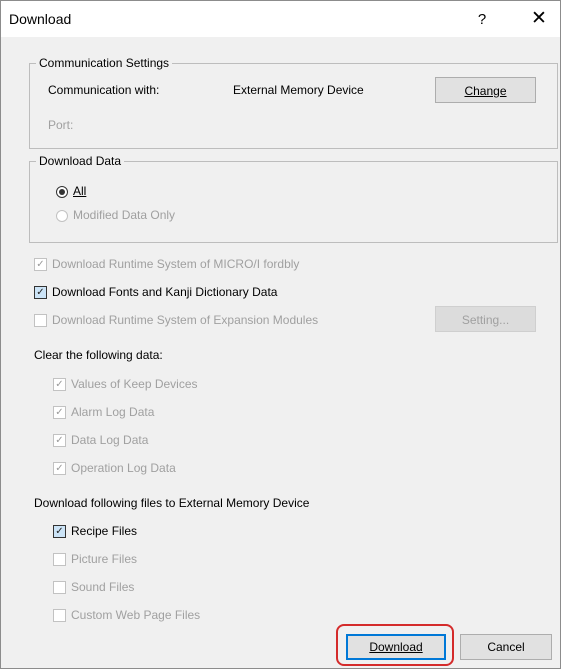  I want to click on operation-log-label: Operation Log Data, so click(123, 468).